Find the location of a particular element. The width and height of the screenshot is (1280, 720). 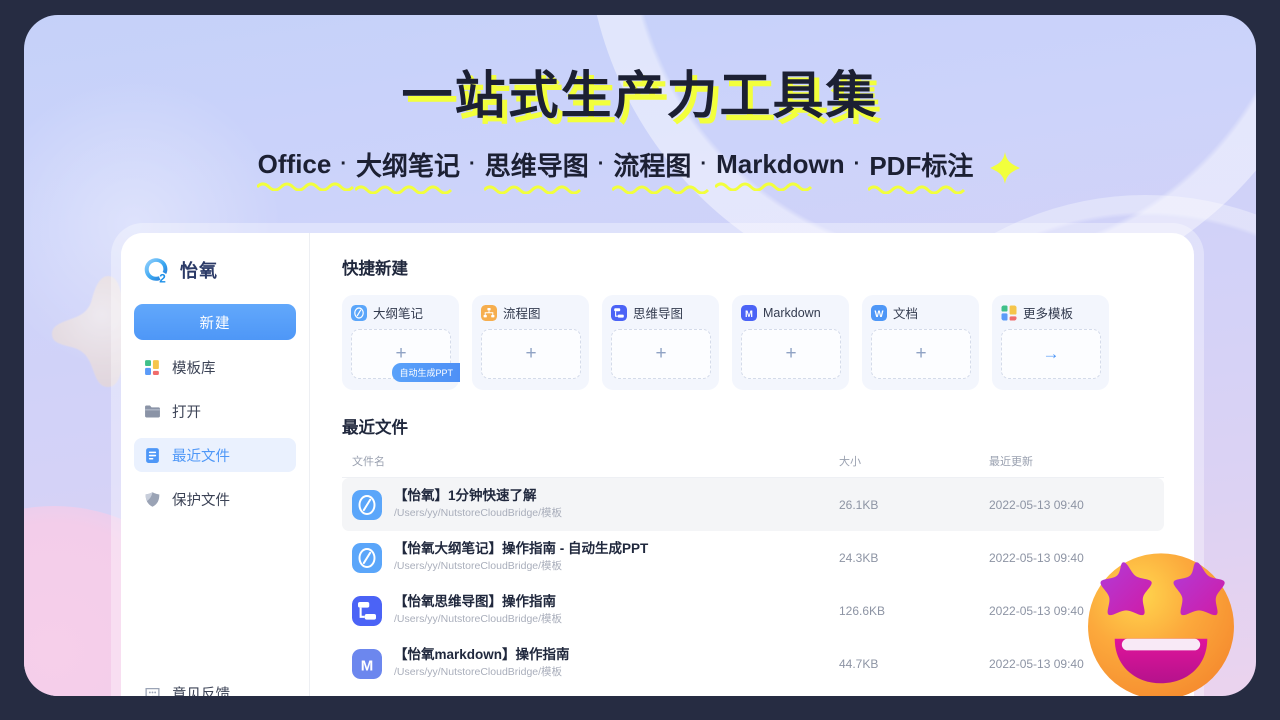

subtitle-item-markdown: Markdown is located at coordinates (780, 170).